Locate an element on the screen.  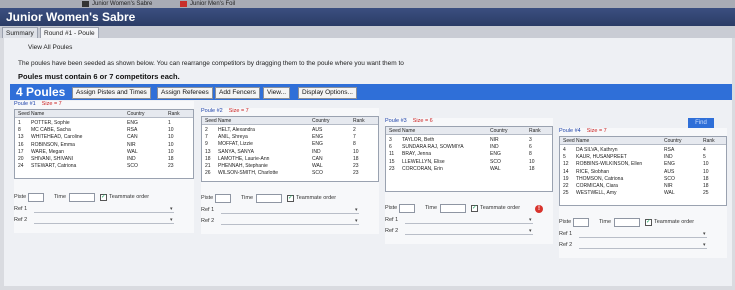
fencer-name: SUNDARA RAJ, SOWMIYA is located at coordinates (433, 147).